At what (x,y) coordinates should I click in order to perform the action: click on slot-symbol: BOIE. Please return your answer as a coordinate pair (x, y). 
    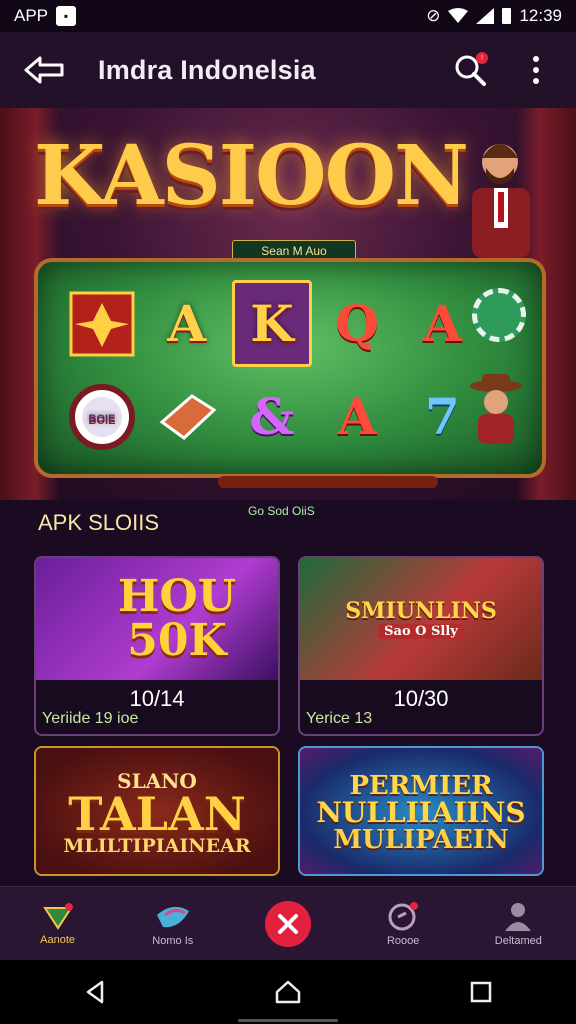
    Looking at the image, I should click on (101, 416).